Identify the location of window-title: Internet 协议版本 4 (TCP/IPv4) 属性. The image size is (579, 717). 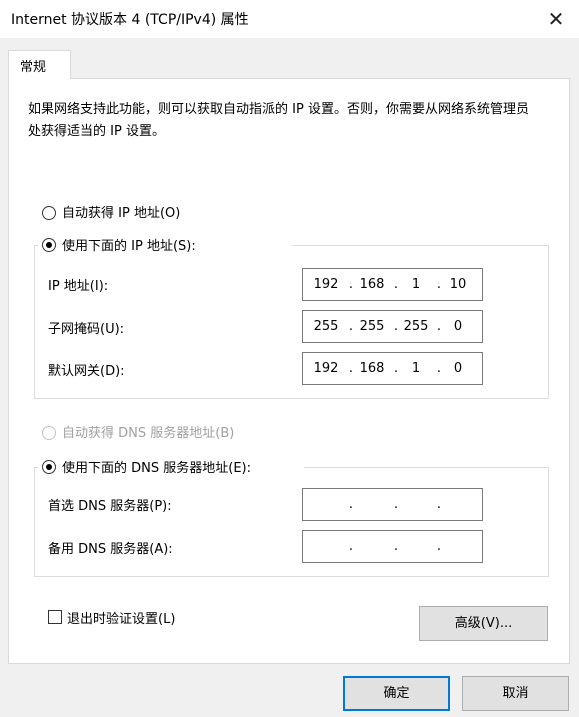
(130, 20).